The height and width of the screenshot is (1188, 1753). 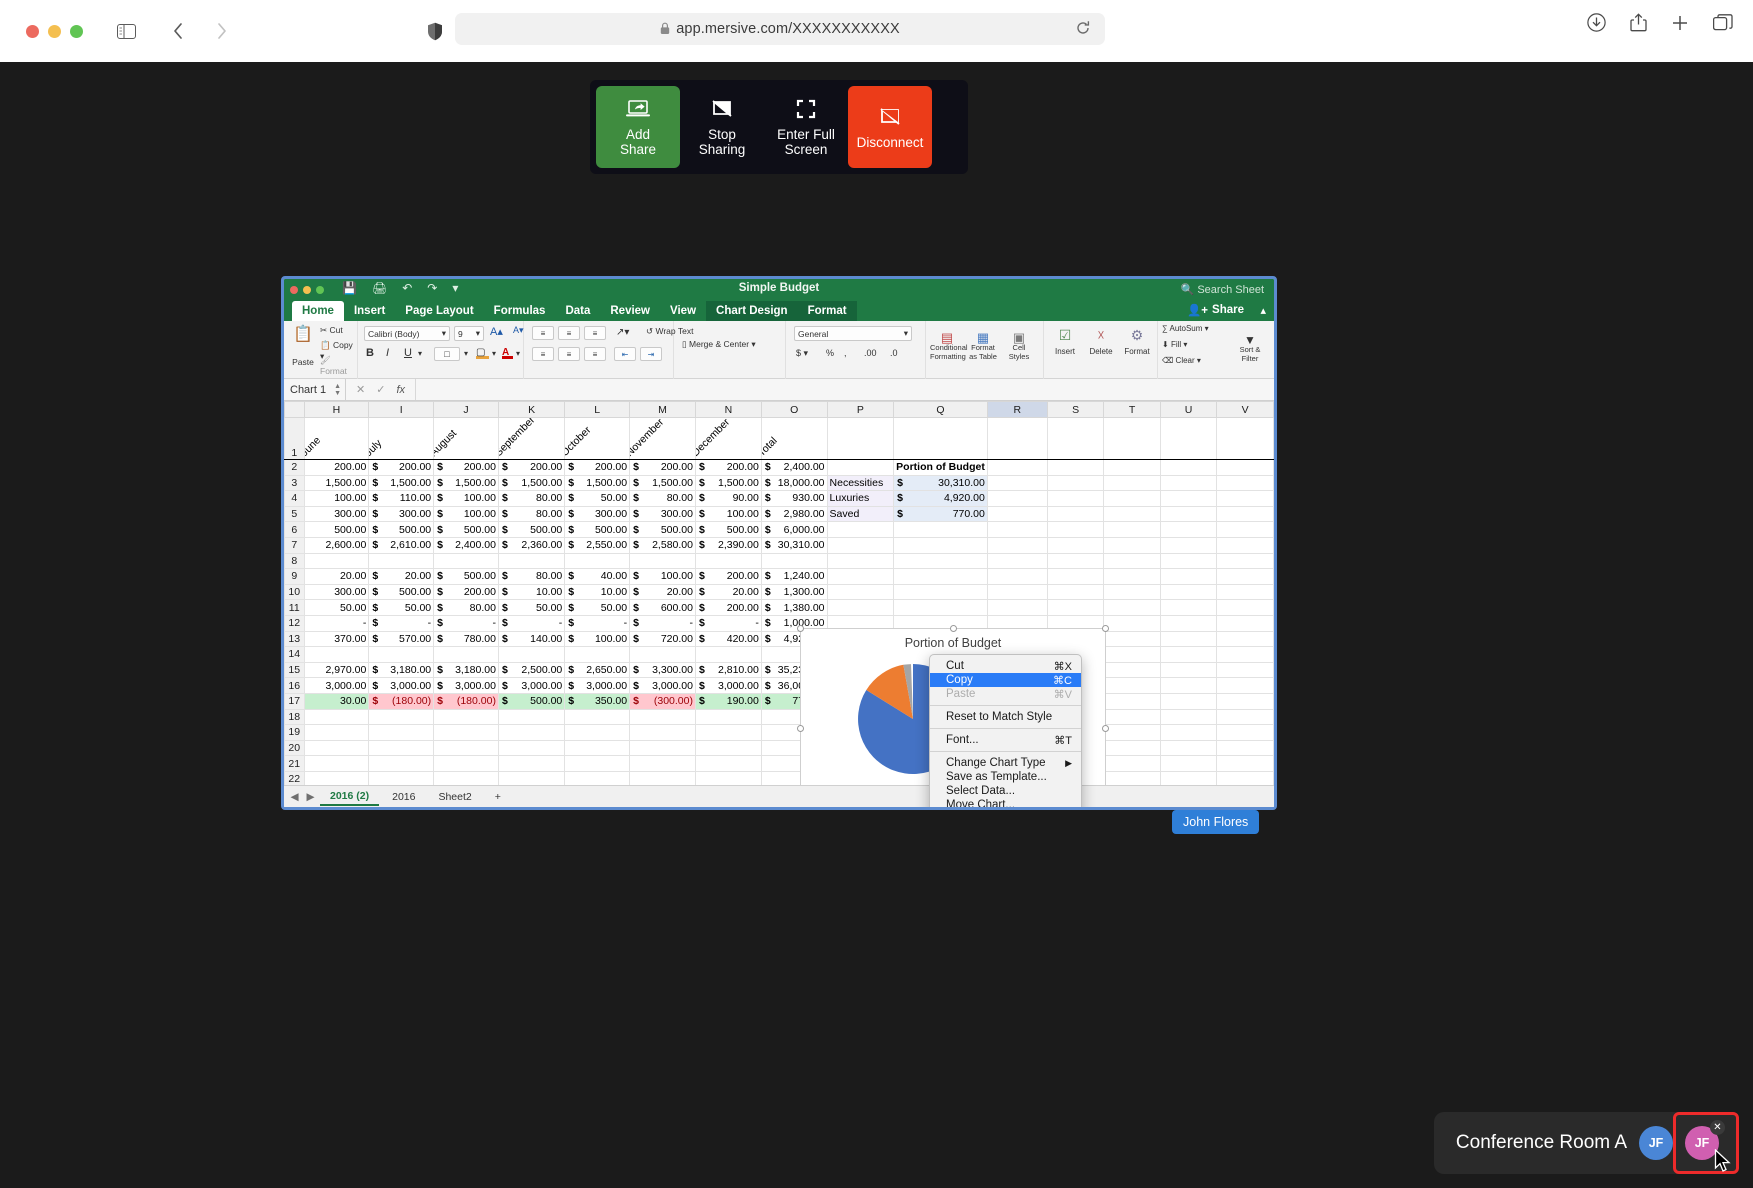 I want to click on cell-P7, so click(x=860, y=545).